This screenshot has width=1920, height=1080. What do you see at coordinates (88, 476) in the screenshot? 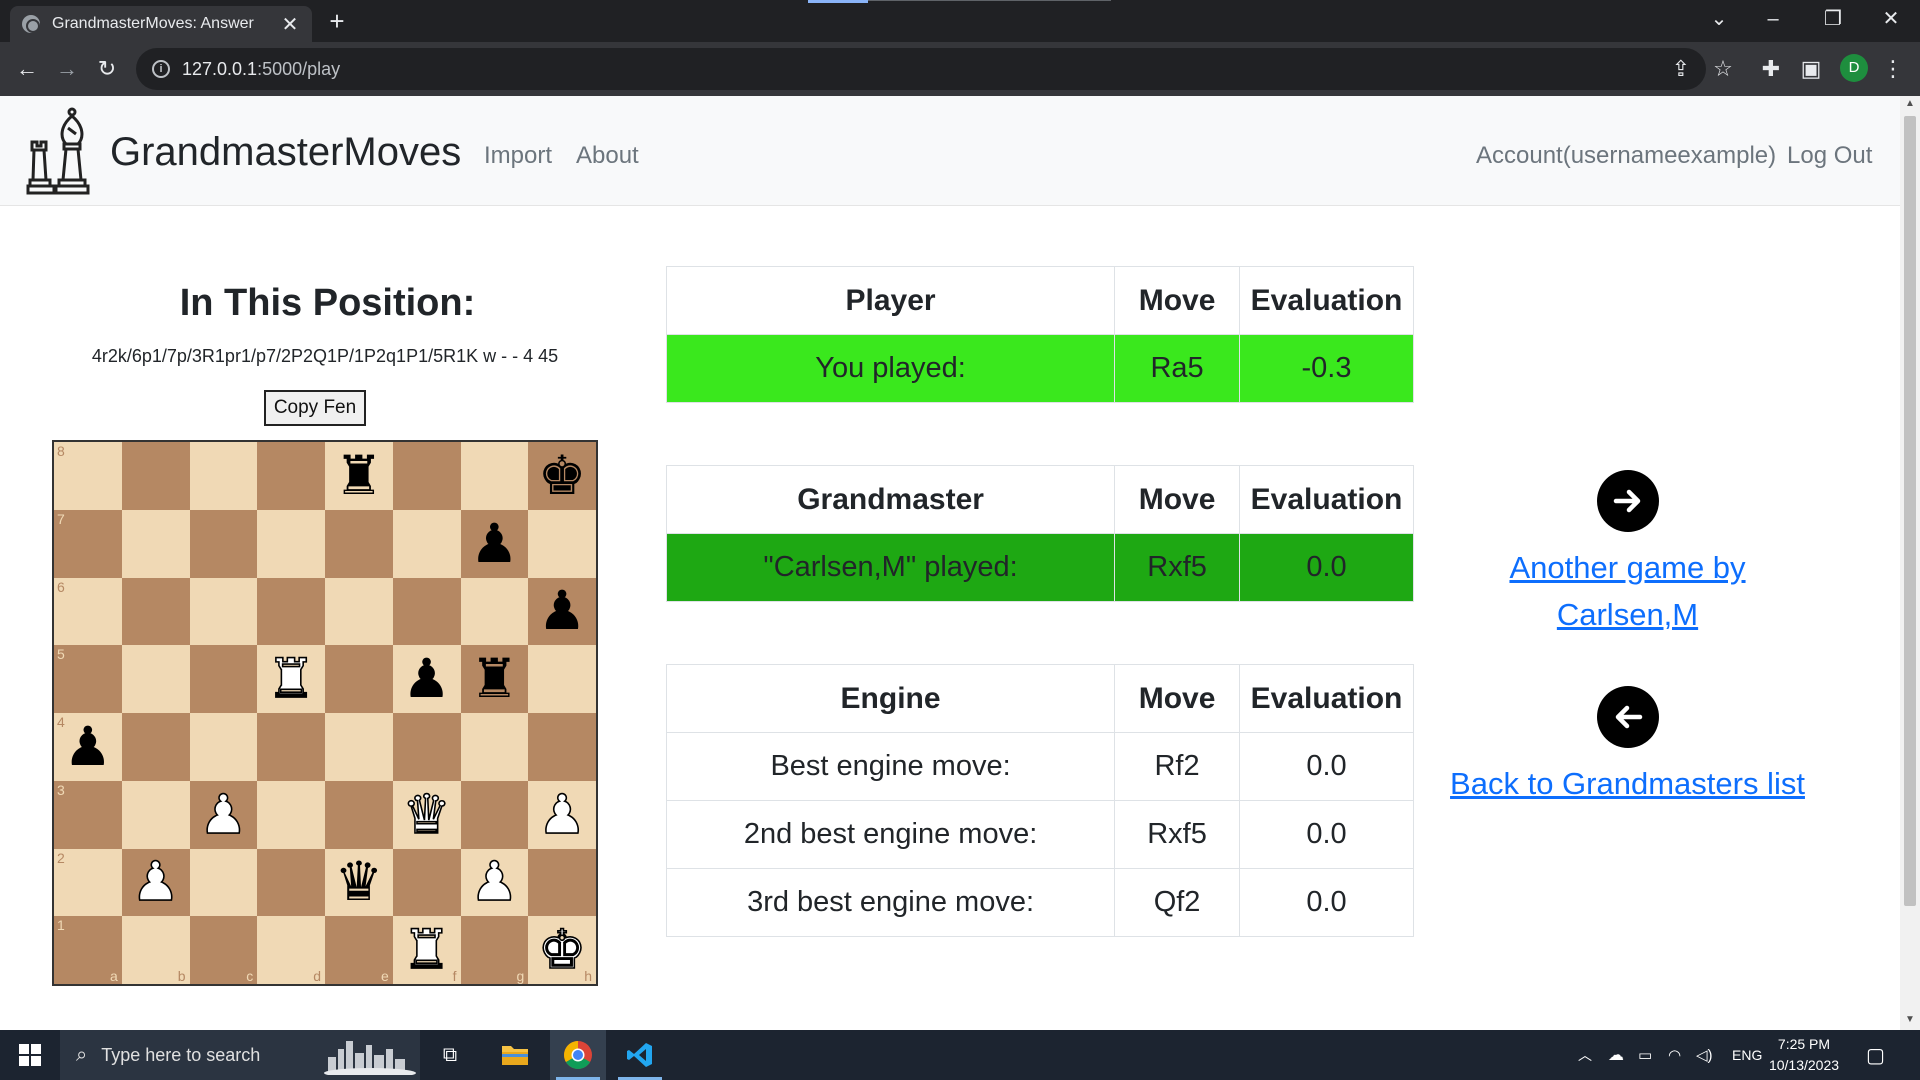
I see `board-square-a8: 8` at bounding box center [88, 476].